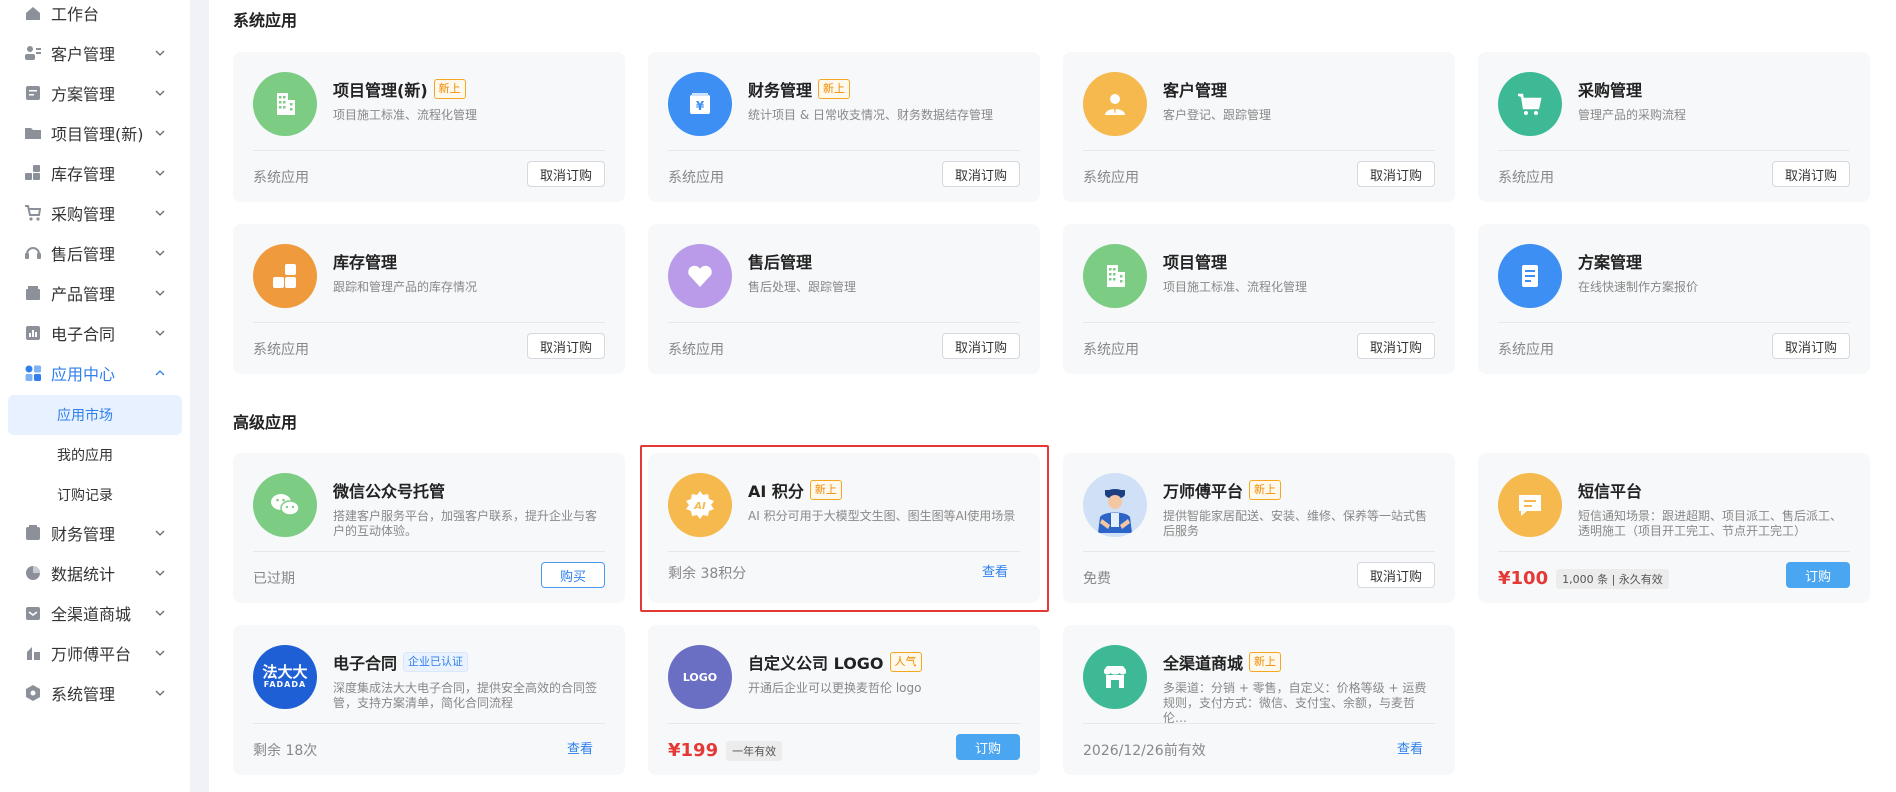 The width and height of the screenshot is (1896, 792). What do you see at coordinates (1632, 115) in the screenshot?
I see `app-description: 管理产品的采购流程` at bounding box center [1632, 115].